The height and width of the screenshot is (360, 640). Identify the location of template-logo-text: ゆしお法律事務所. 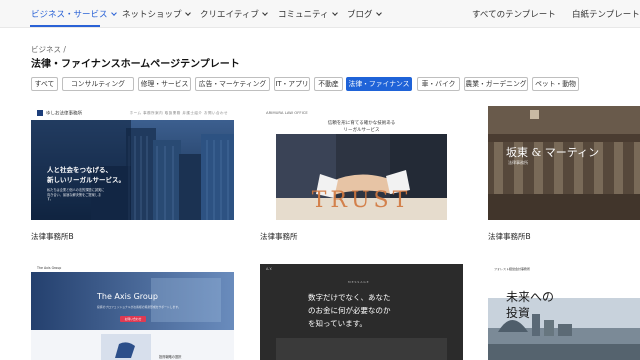
(64, 114).